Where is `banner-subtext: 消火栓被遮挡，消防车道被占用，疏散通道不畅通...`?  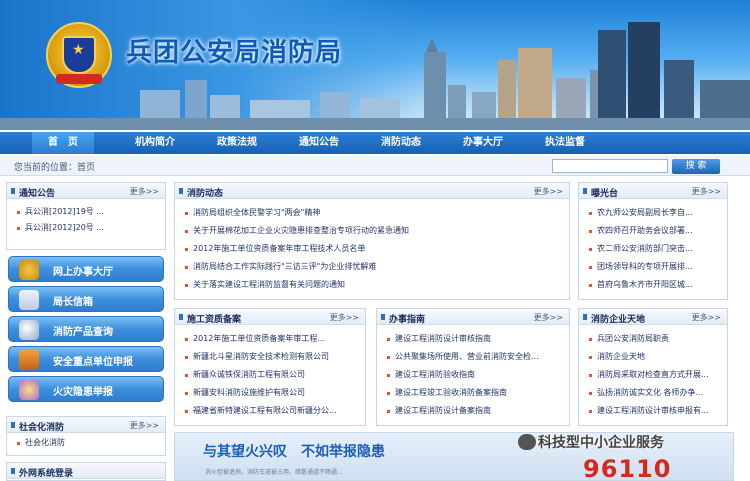 banner-subtext: 消火栓被遮挡，消防车道被占用，疏散通道不畅通... is located at coordinates (274, 472).